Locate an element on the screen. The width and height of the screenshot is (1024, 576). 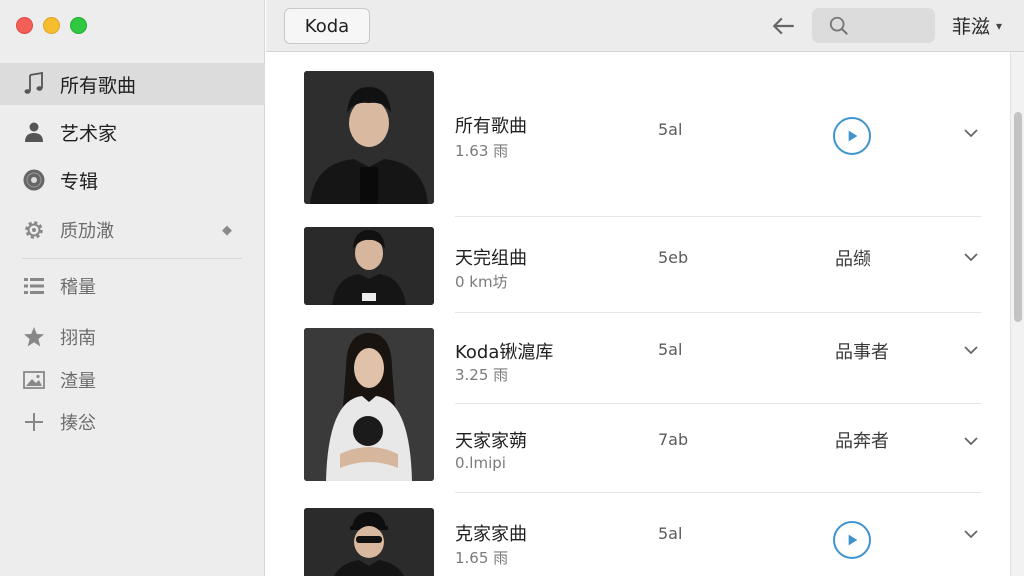
minimize-window-button is located at coordinates (51, 25).